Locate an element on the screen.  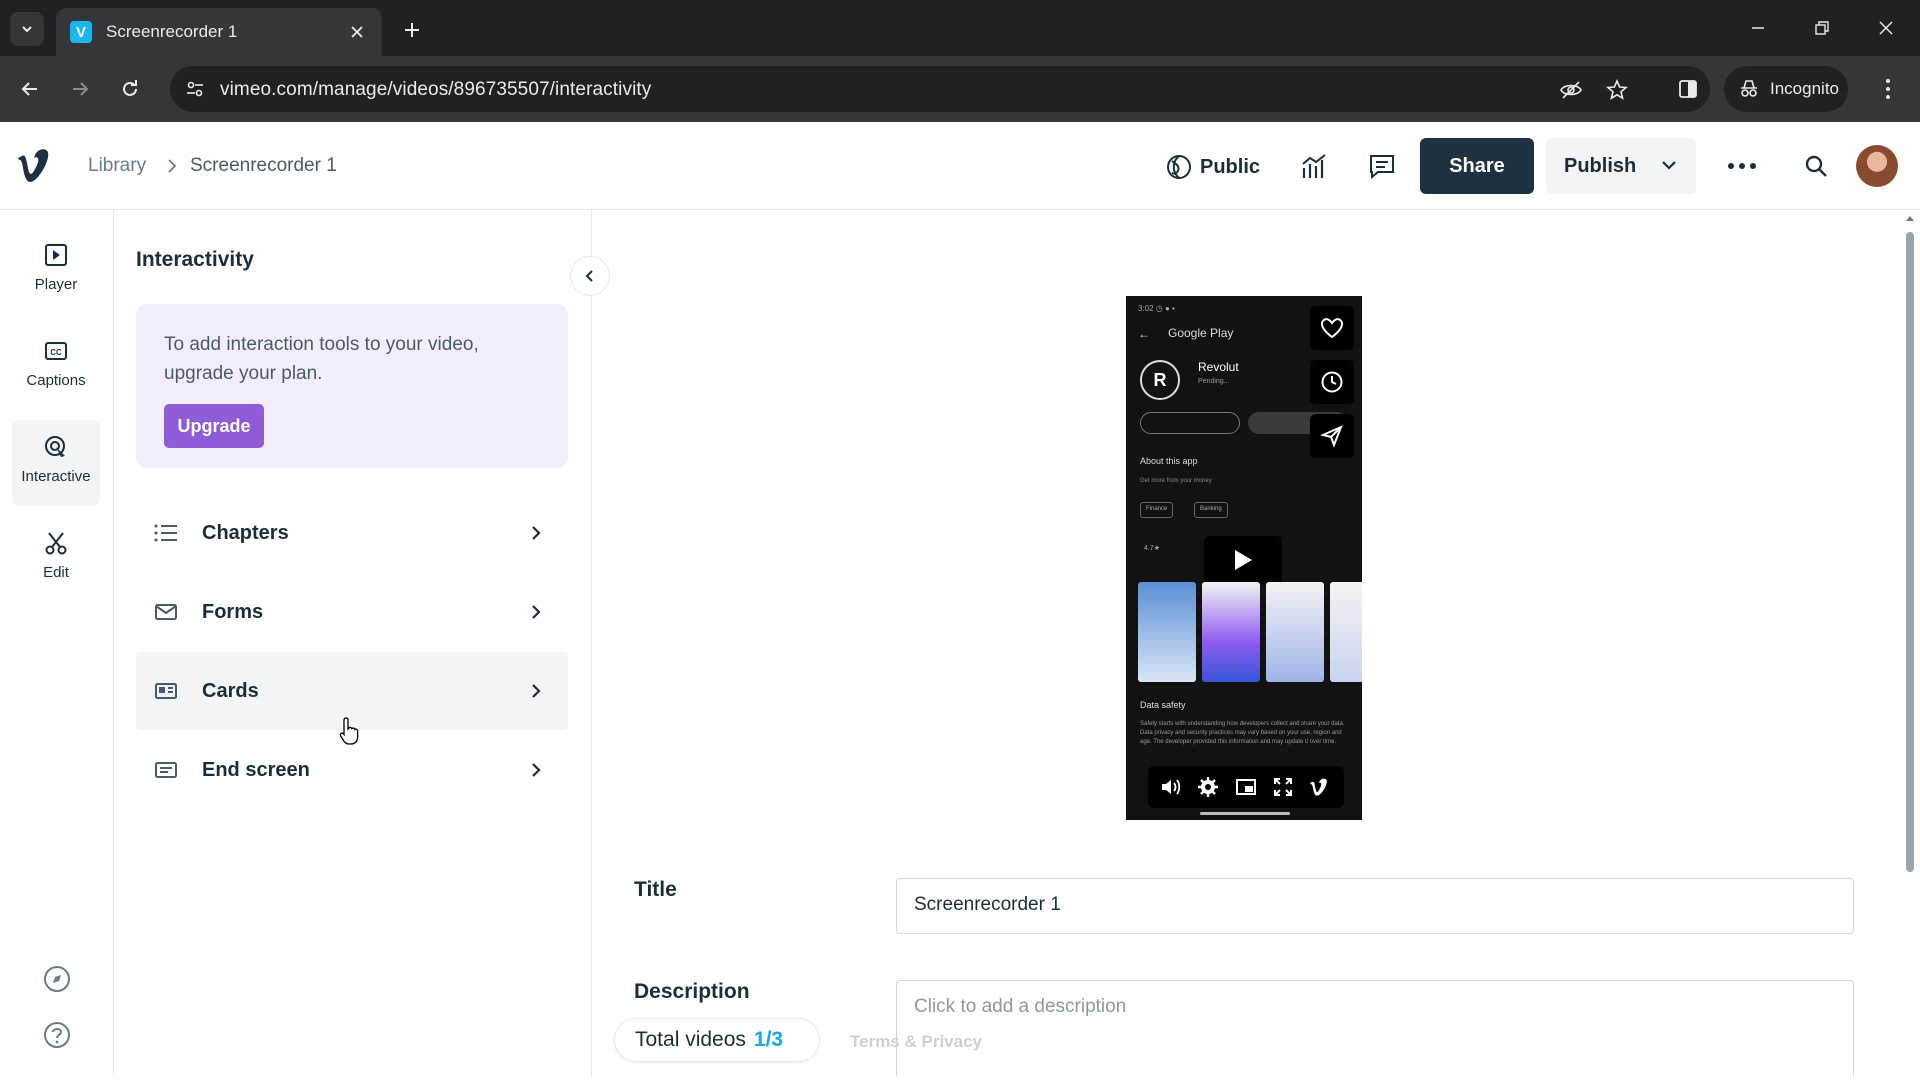
total-videos-label: Total videos is located at coordinates (690, 1039).